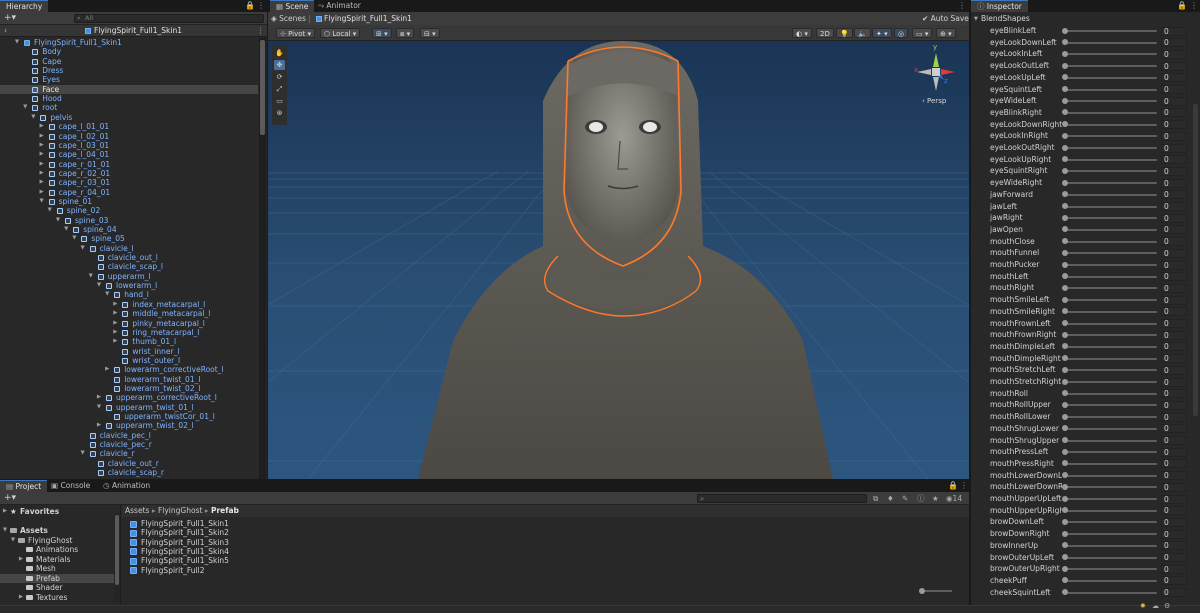 The image size is (1200, 613). I want to click on hierarchy-row: ▶ upperarm_correctiveRoot_l, so click(129, 397).